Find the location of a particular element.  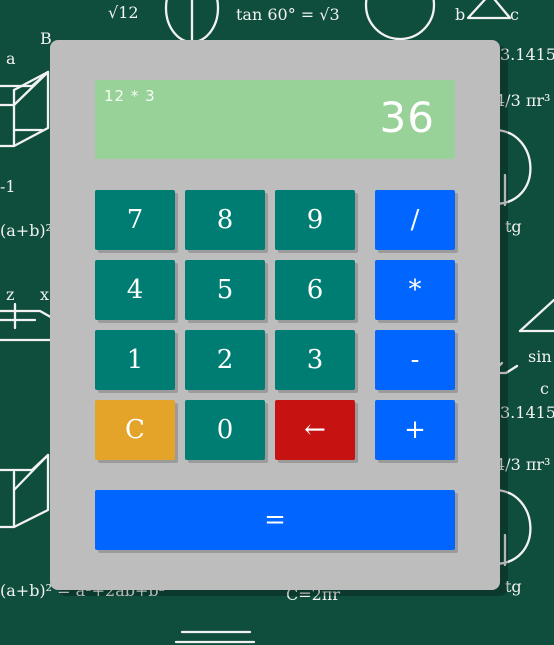

bg-text-b: b is located at coordinates (460, 14).